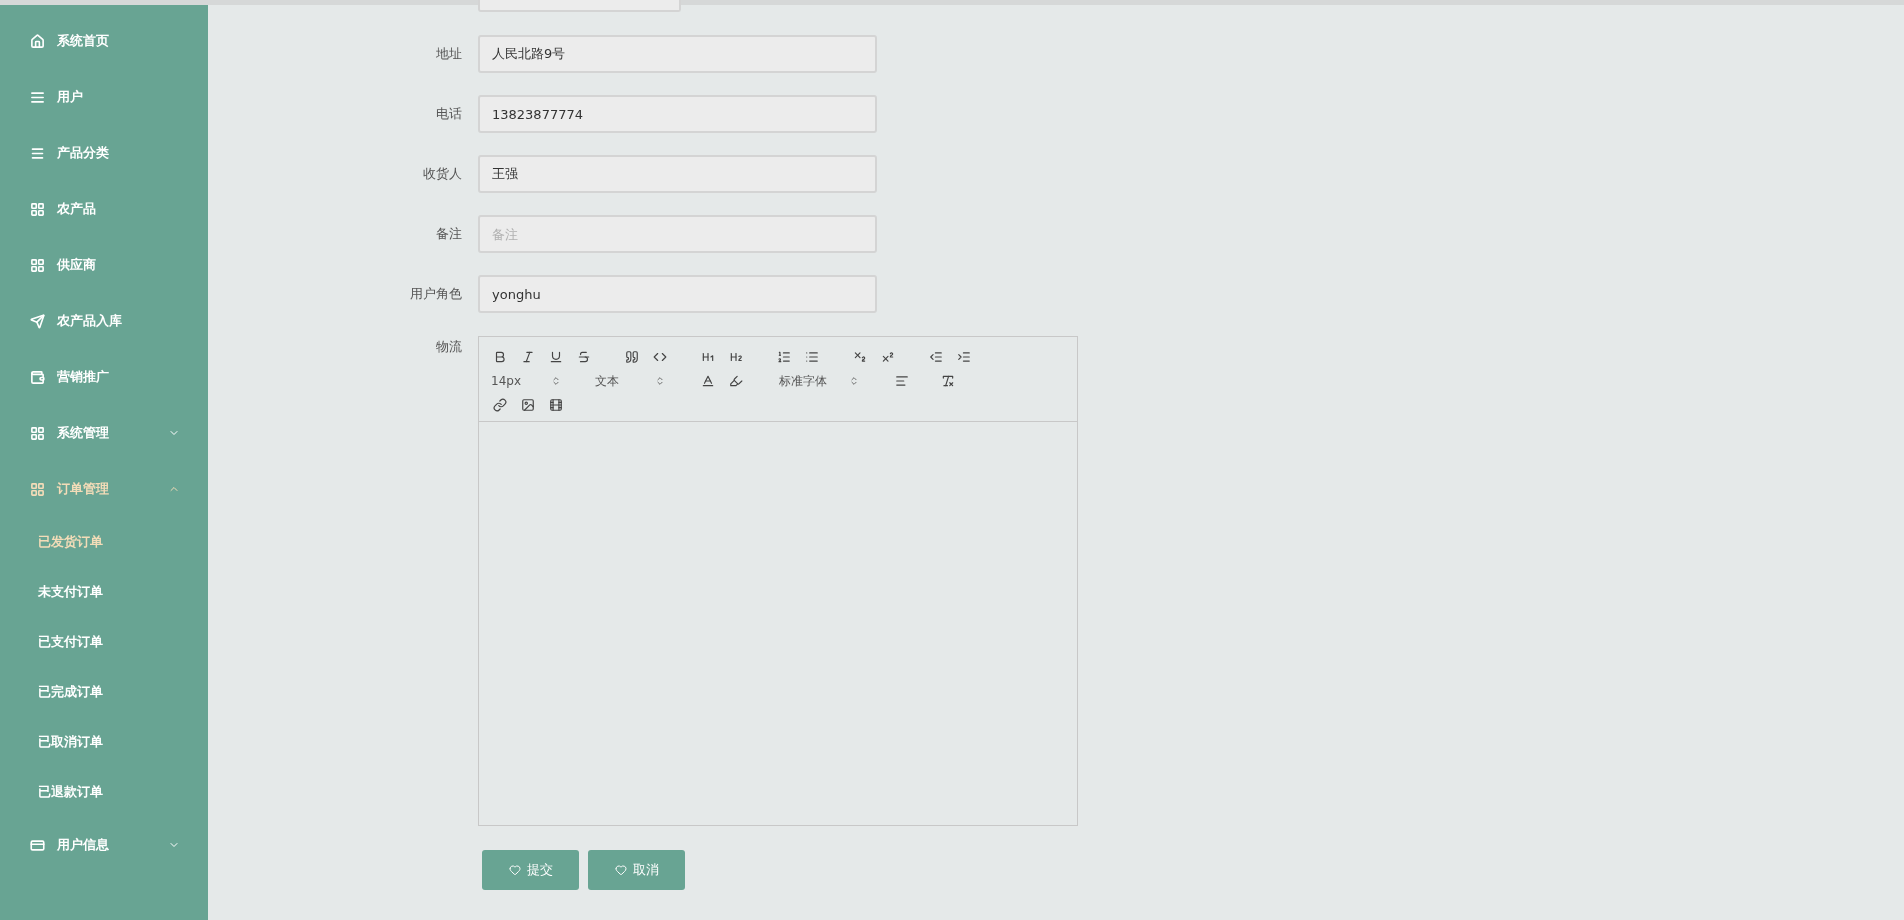  What do you see at coordinates (436, 294) in the screenshot?
I see `field-label: 用户角色` at bounding box center [436, 294].